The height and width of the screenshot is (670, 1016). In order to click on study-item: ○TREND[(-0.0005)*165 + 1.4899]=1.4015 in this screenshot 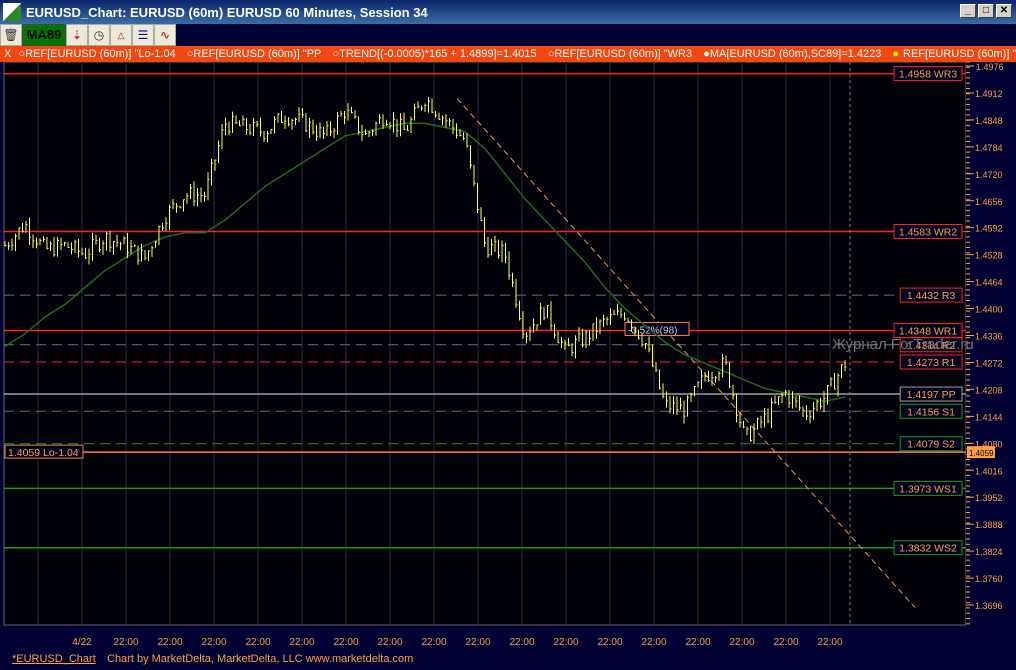, I will do `click(436, 54)`.